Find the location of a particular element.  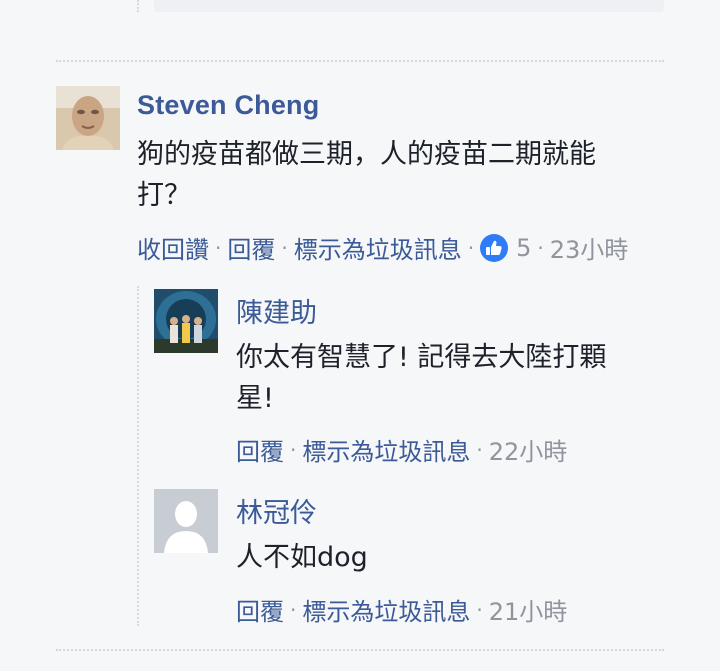

reply-actions: 回覆 · 標示為垃圾訊息 · 21小時 is located at coordinates (401, 609).